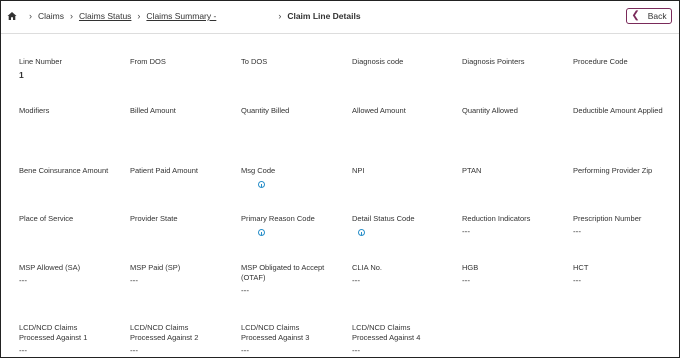  Describe the element at coordinates (105, 16) in the screenshot. I see `breadcrumb-claims-status: Claims Status` at that location.